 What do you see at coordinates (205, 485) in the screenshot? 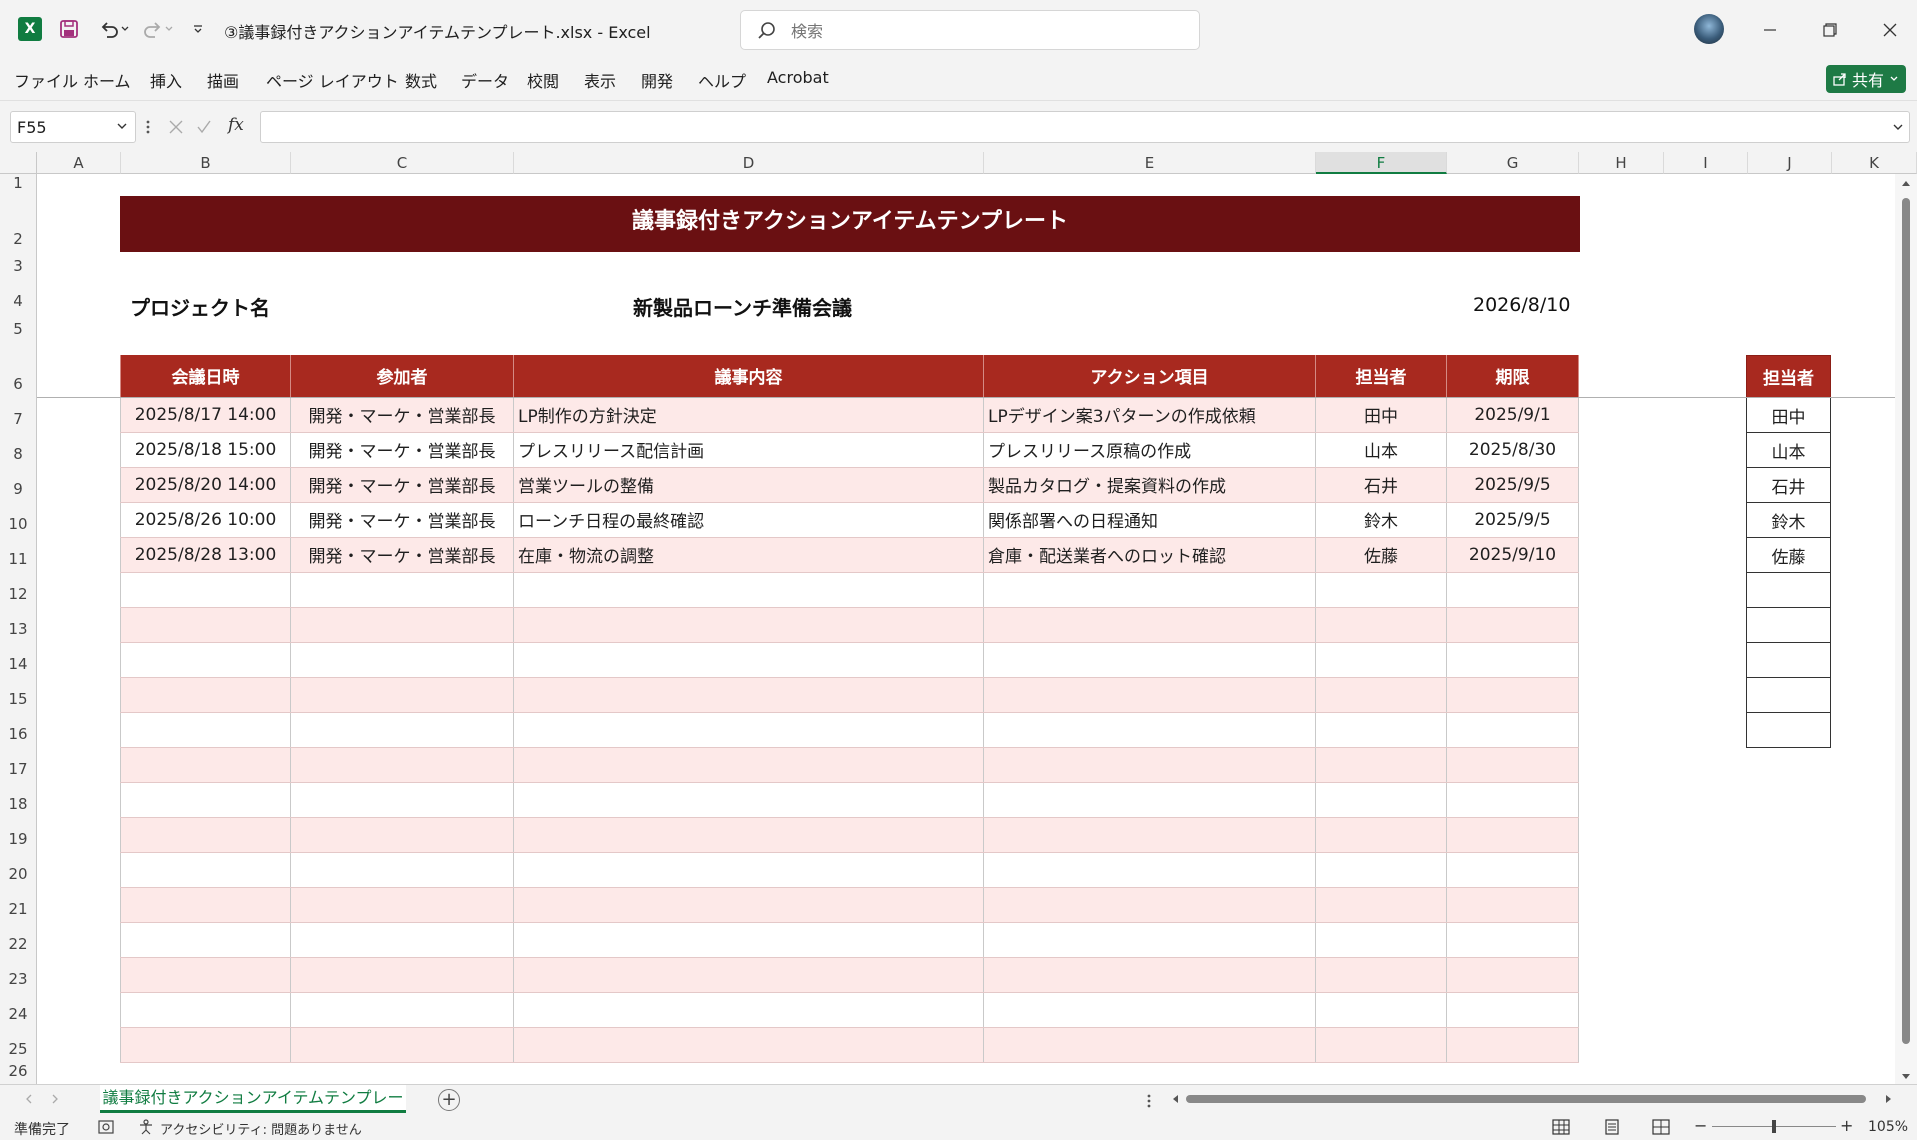
I see `cell-datetime: 2025/8/20 14:00` at bounding box center [205, 485].